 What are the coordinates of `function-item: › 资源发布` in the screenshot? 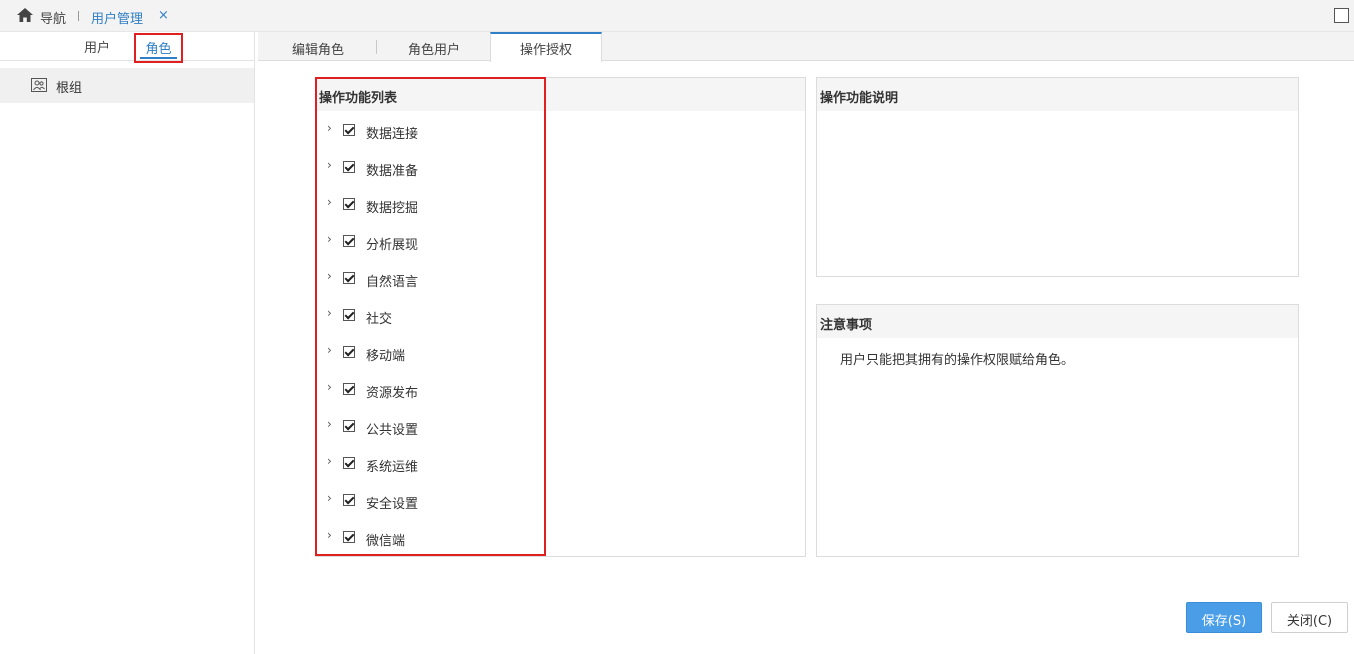 It's located at (426, 390).